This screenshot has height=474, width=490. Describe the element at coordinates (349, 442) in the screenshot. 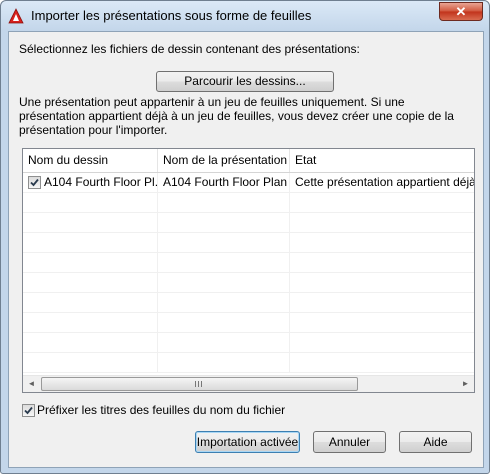

I see `cancel-button: Annuler` at that location.